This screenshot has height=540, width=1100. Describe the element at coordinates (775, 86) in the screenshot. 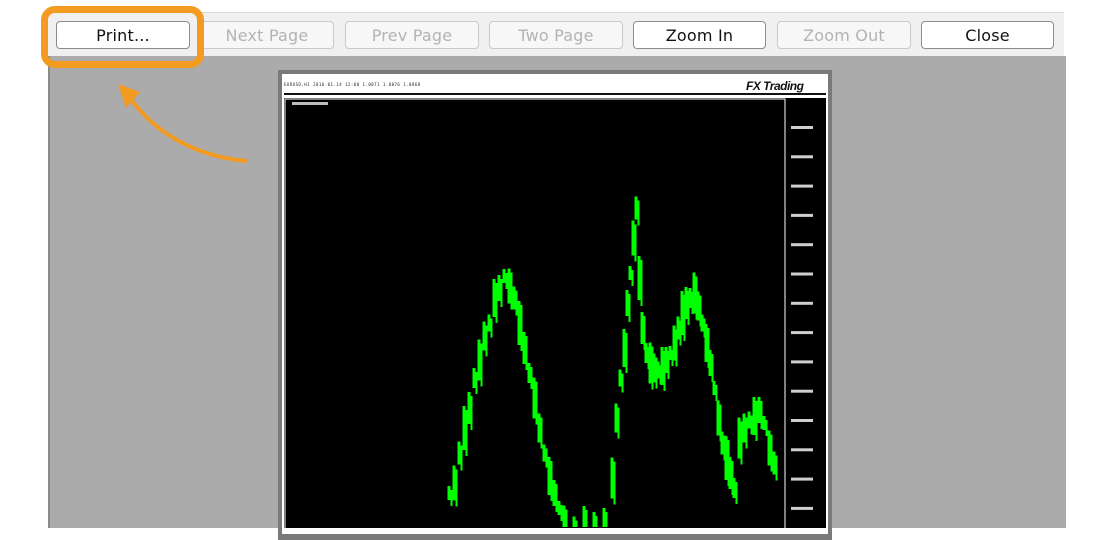

I see `brand-logo: FX Trading` at that location.